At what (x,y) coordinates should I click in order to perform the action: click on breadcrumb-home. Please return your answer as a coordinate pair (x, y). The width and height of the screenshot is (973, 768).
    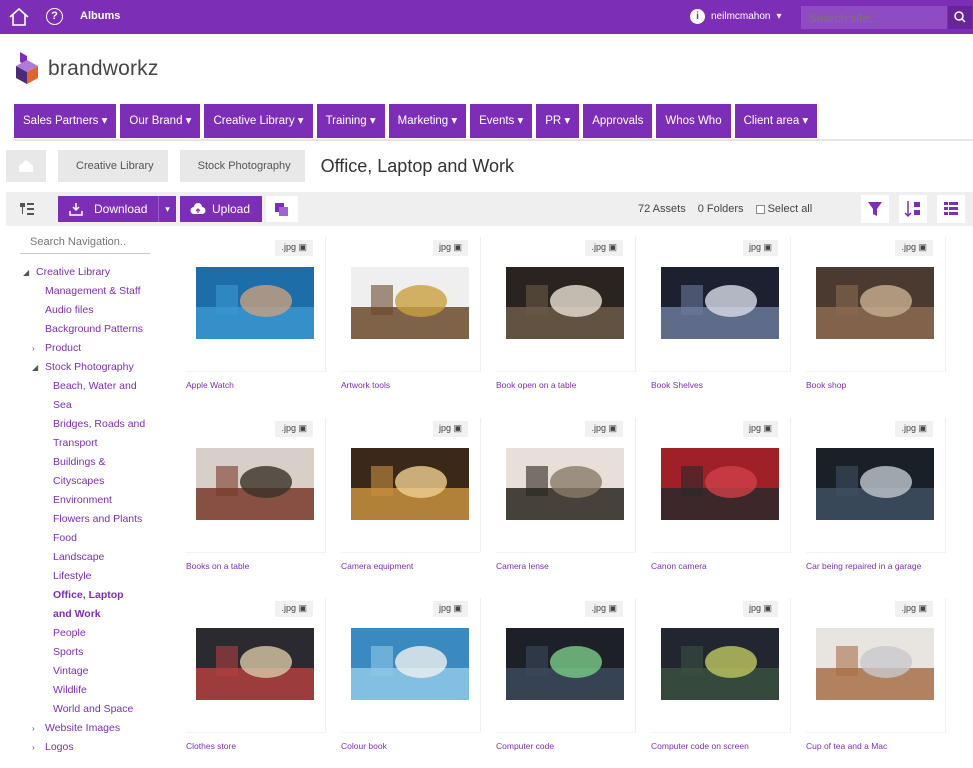
    Looking at the image, I should click on (26, 166).